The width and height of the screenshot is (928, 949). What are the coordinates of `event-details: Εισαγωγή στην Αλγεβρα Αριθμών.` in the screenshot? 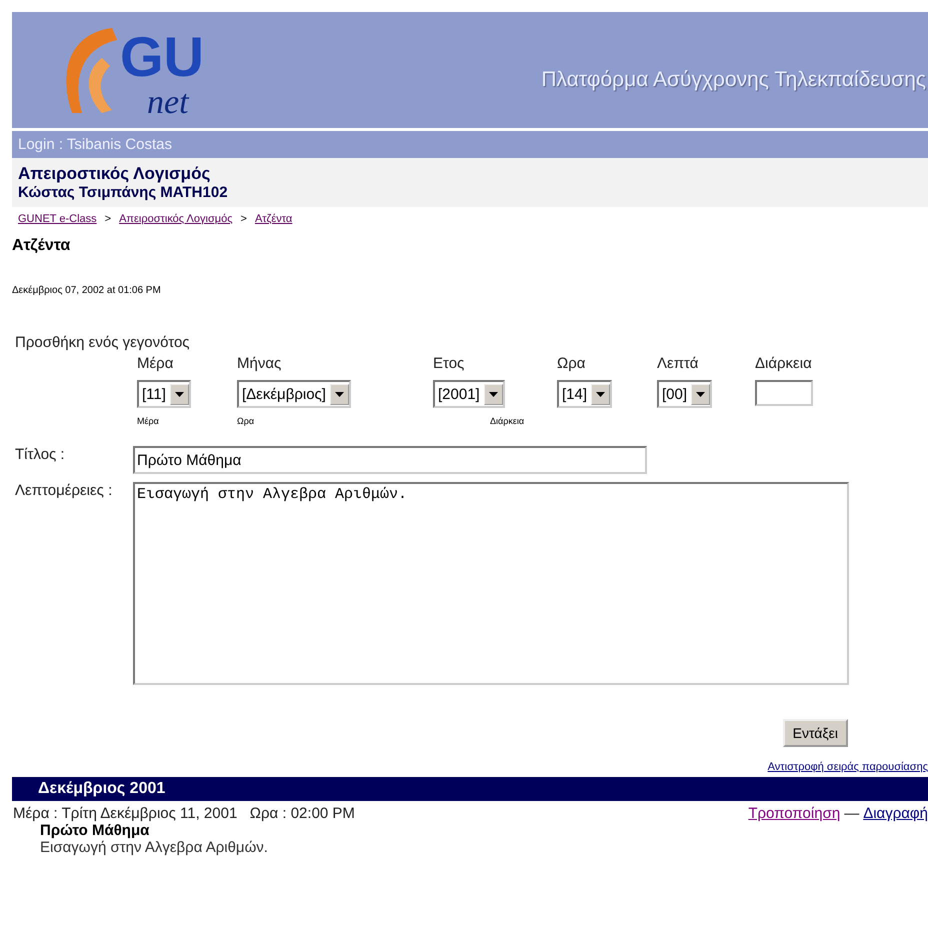 It's located at (154, 847).